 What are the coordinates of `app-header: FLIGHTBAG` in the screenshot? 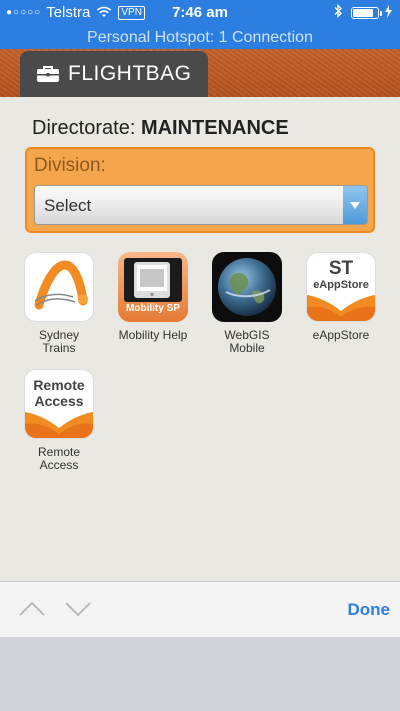 It's located at (200, 73).